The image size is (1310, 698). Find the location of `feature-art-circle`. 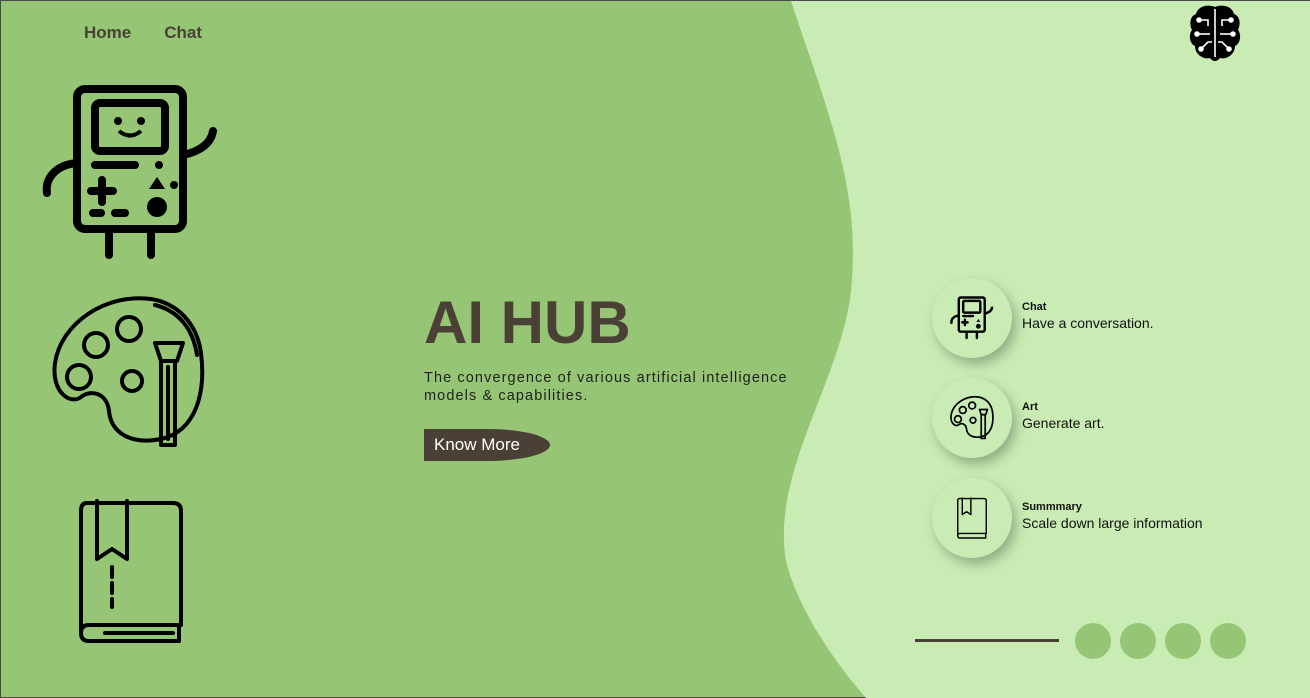

feature-art-circle is located at coordinates (972, 418).